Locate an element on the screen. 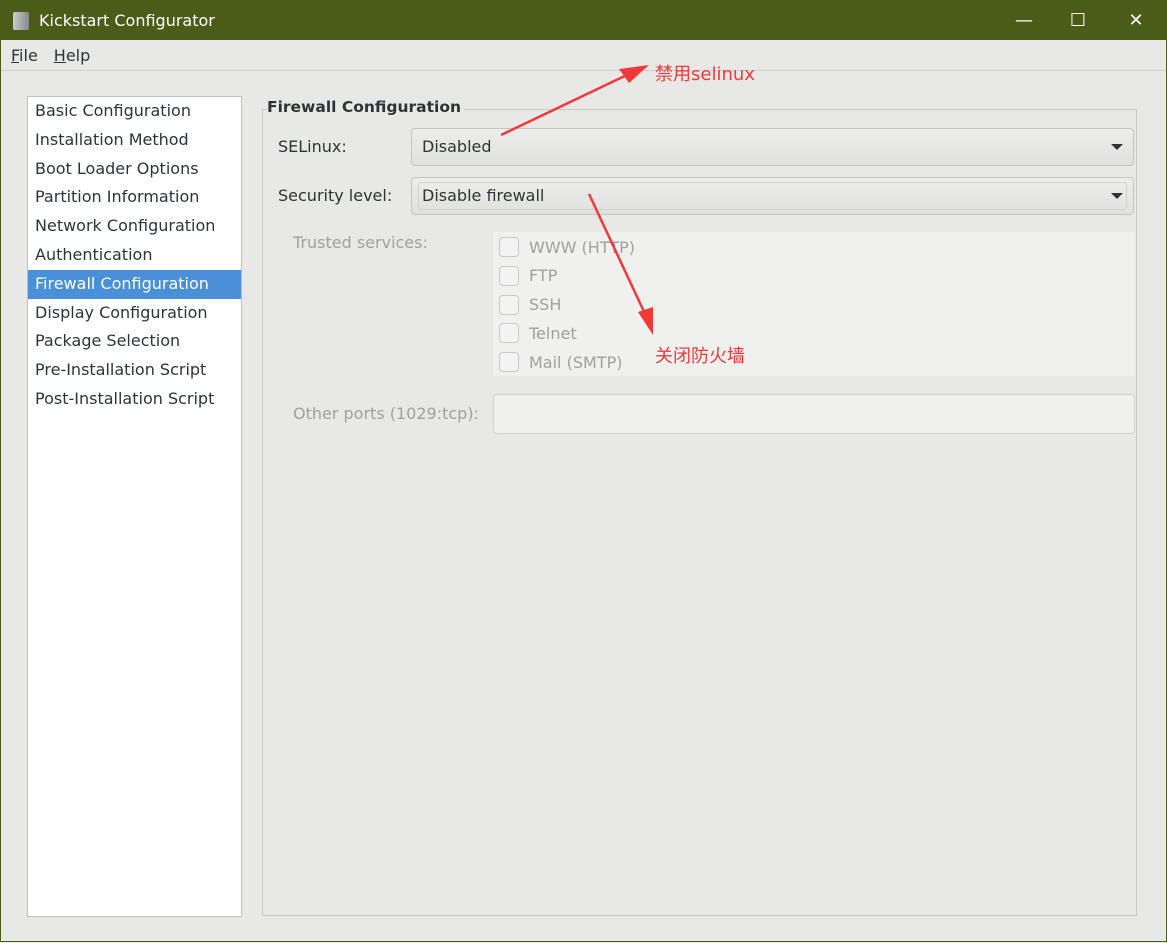 The width and height of the screenshot is (1167, 943). annotation-arrows is located at coordinates (576, 200).